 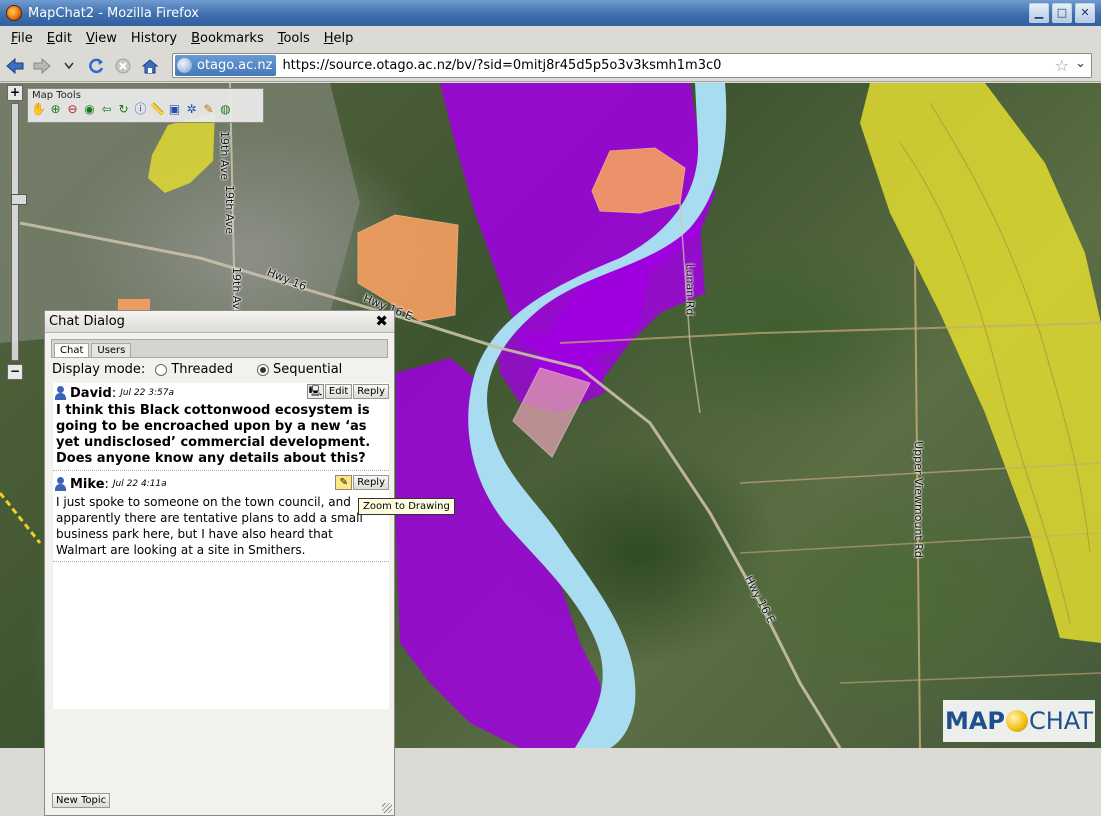 I want to click on maximize-button: □, so click(x=1062, y=13).